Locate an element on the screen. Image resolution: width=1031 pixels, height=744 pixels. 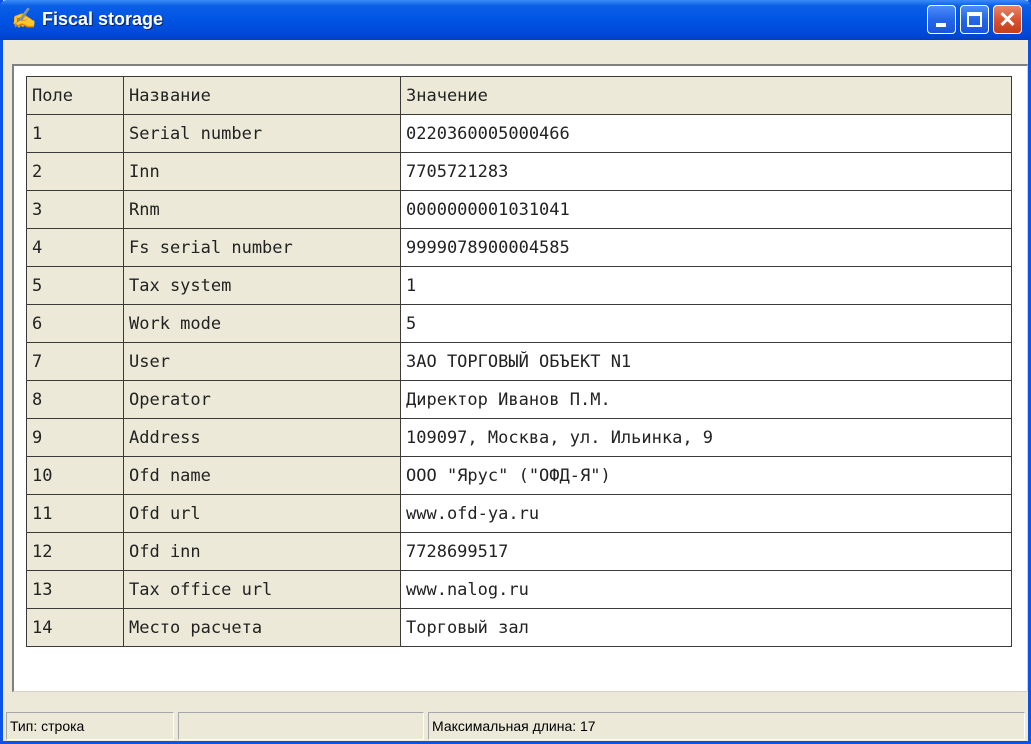
table-row: 13 Tax office url www.nalog.ru is located at coordinates (519, 589).